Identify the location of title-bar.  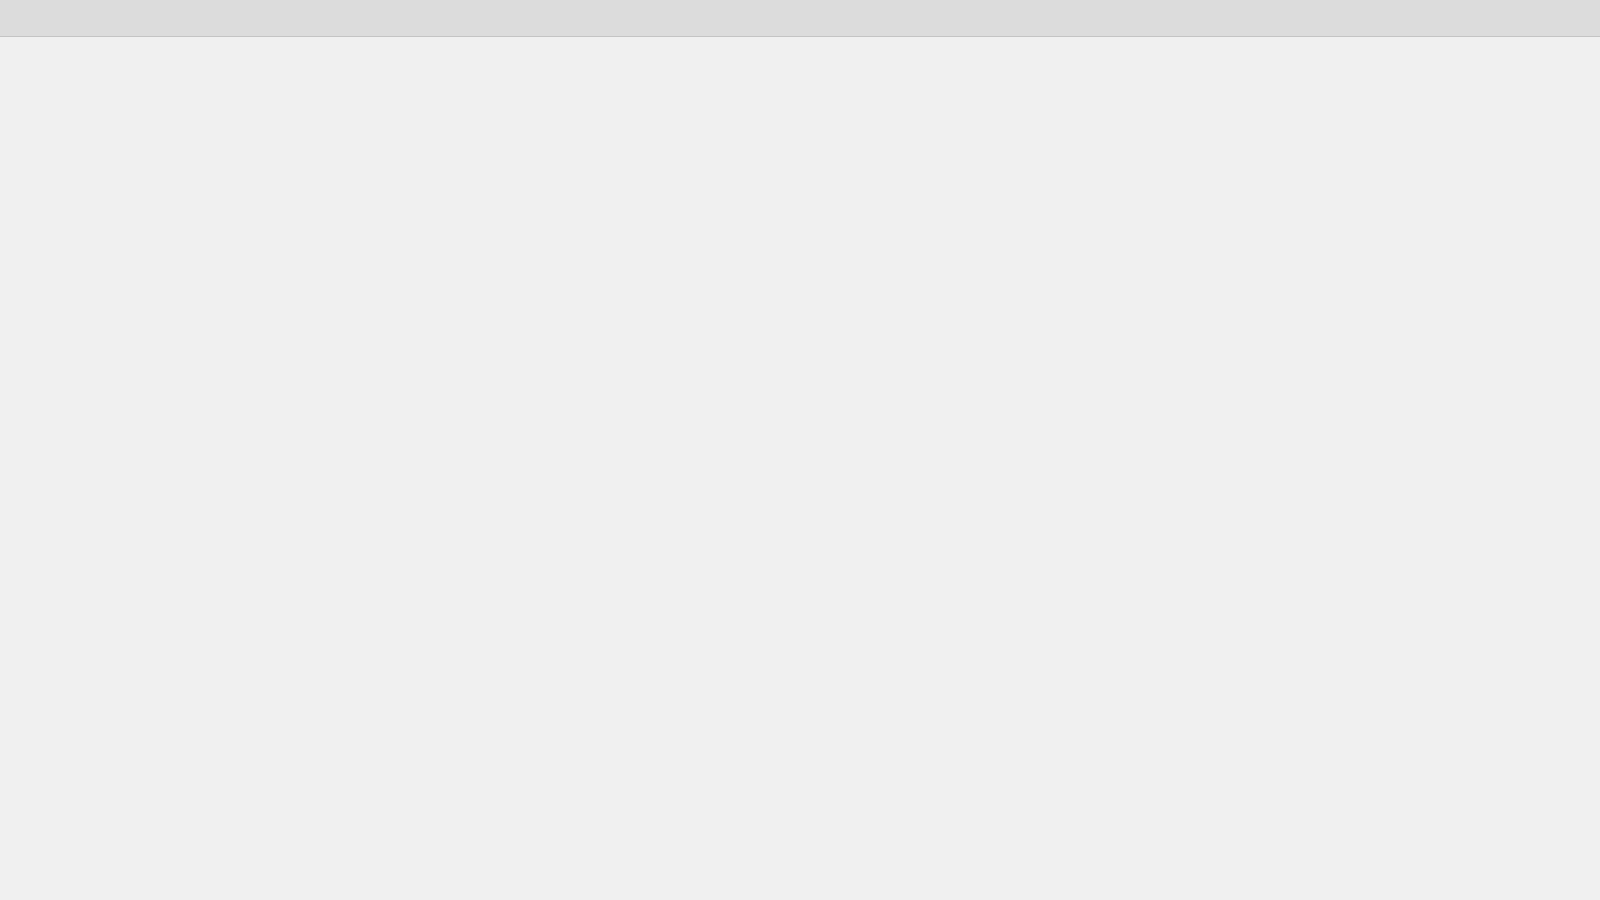
(800, 18).